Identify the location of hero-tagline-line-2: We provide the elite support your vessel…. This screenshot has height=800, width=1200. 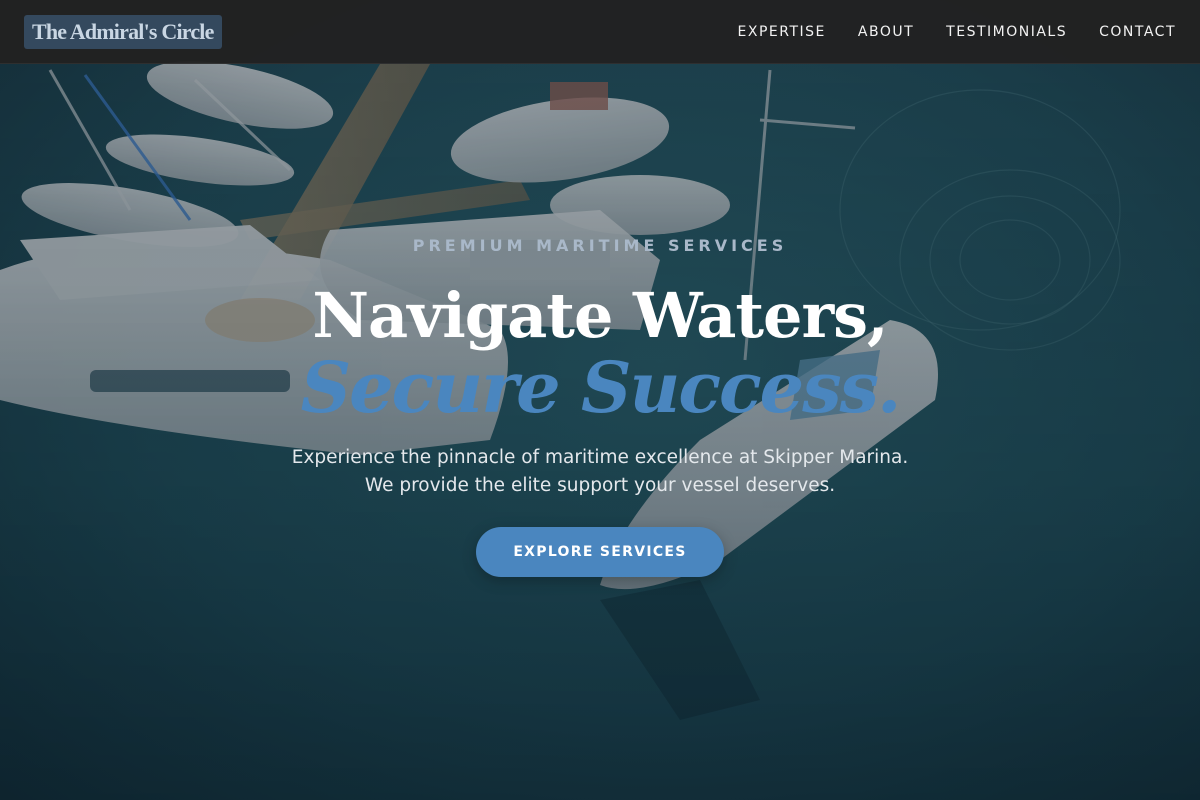
(600, 485).